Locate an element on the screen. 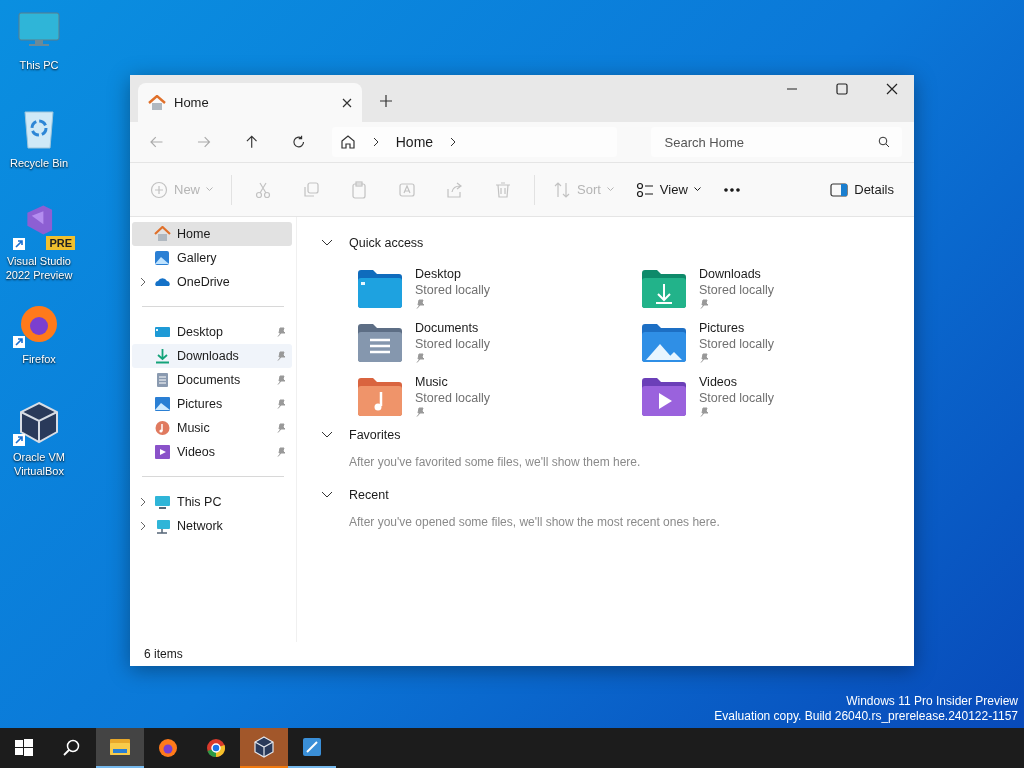 The image size is (1024, 768). empty-message: After you've opened some files, we'll show the most recent ones here. is located at coordinates (535, 522).